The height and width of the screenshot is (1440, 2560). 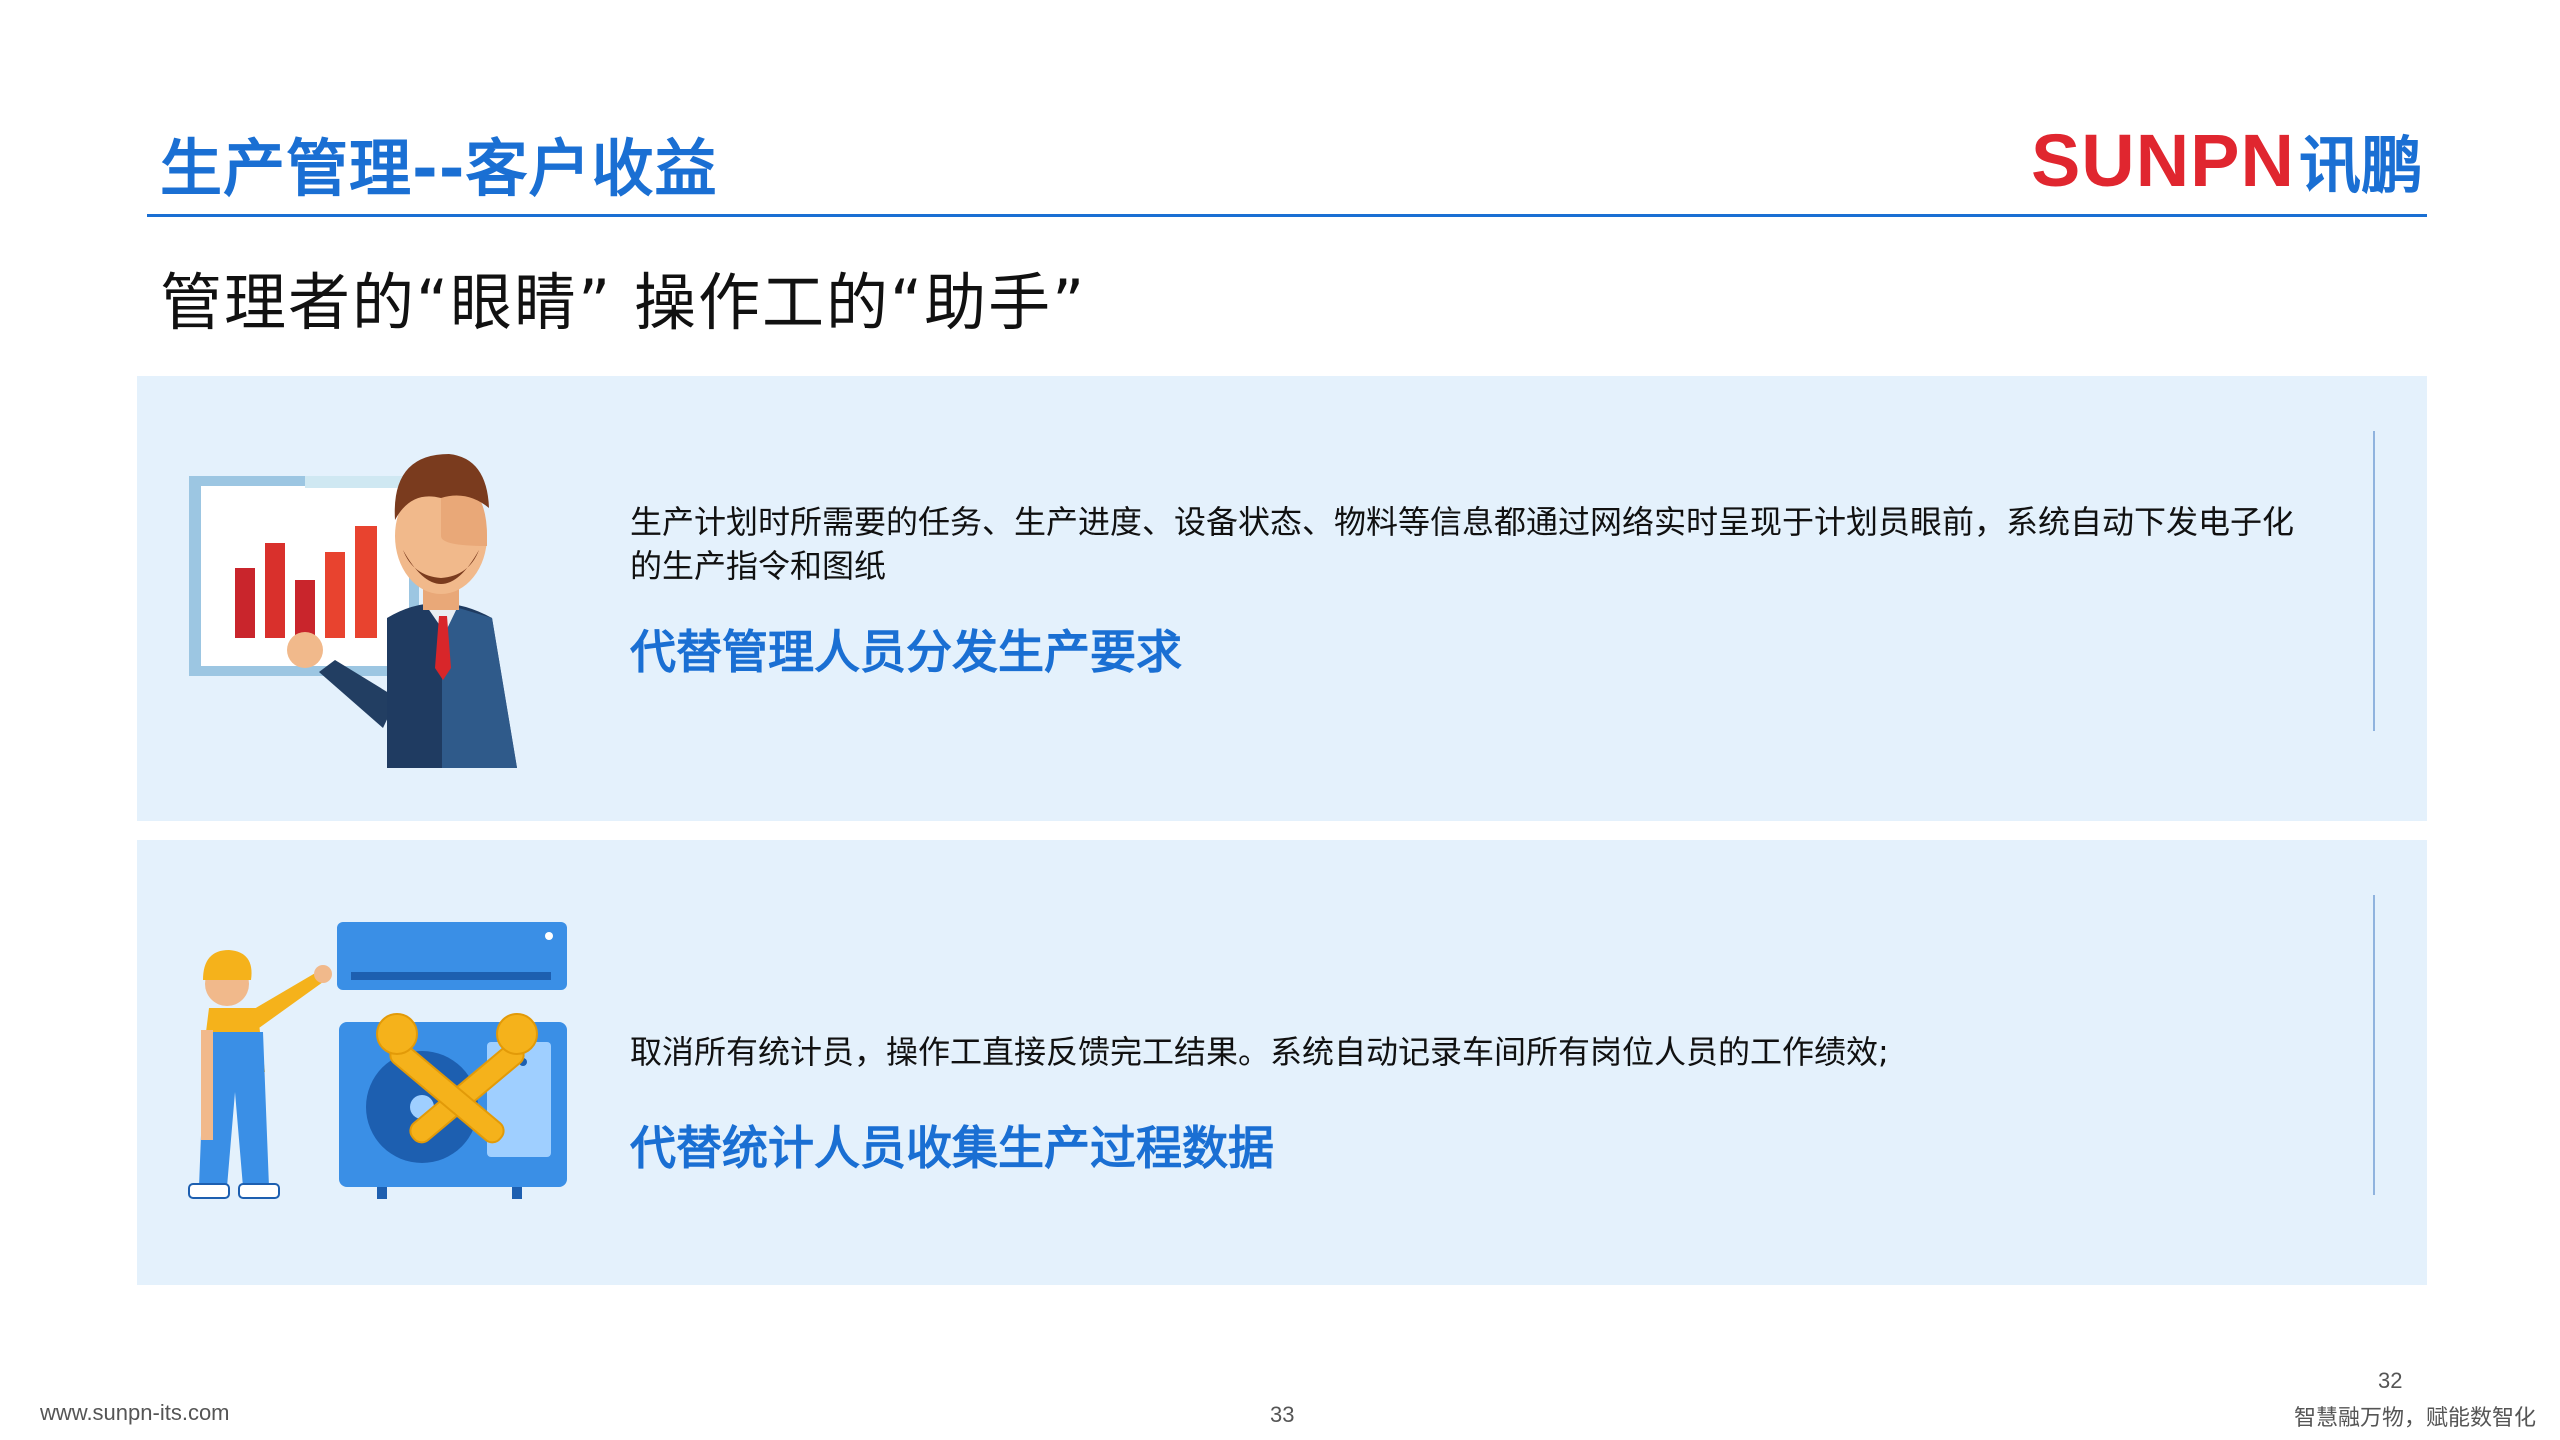 What do you see at coordinates (2390, 1380) in the screenshot?
I see `footer-page-number-alt: 32` at bounding box center [2390, 1380].